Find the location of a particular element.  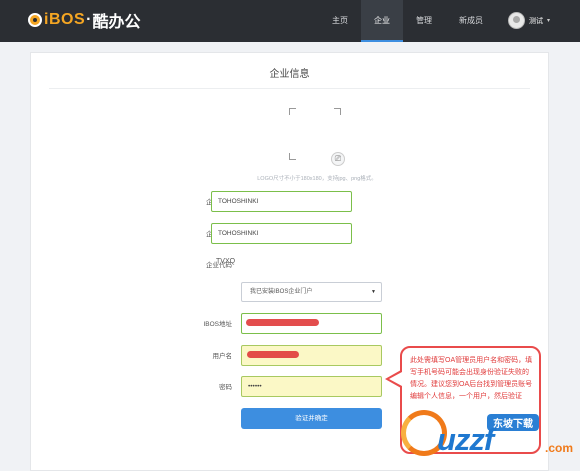

watermark-brand: uzzf is located at coordinates (465, 439).